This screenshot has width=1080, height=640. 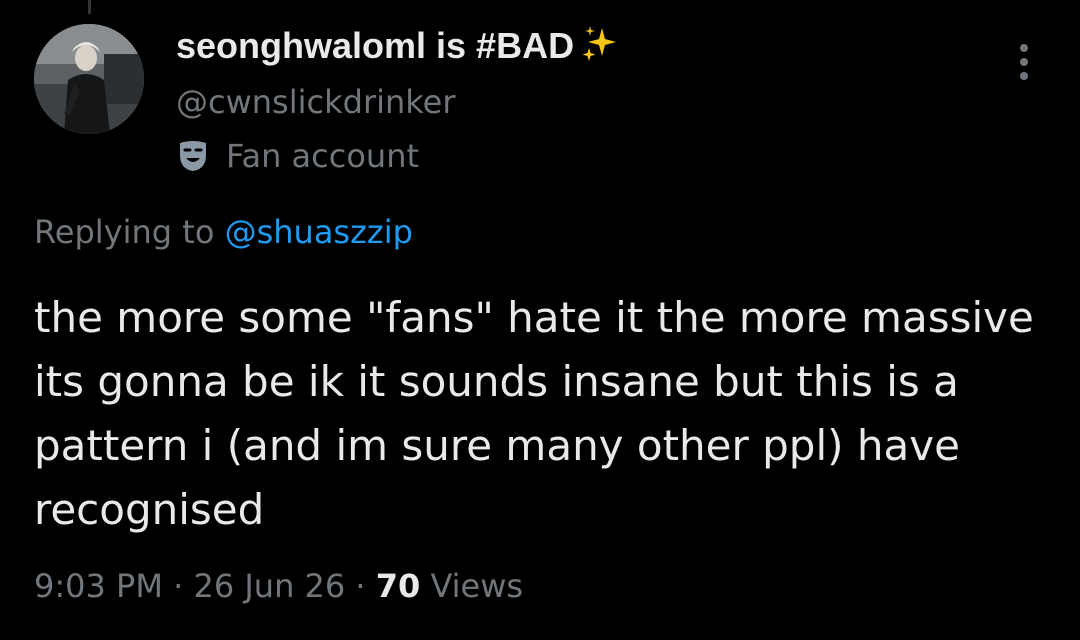 I want to click on user-handle: @cwnslickdrinker, so click(x=398, y=102).